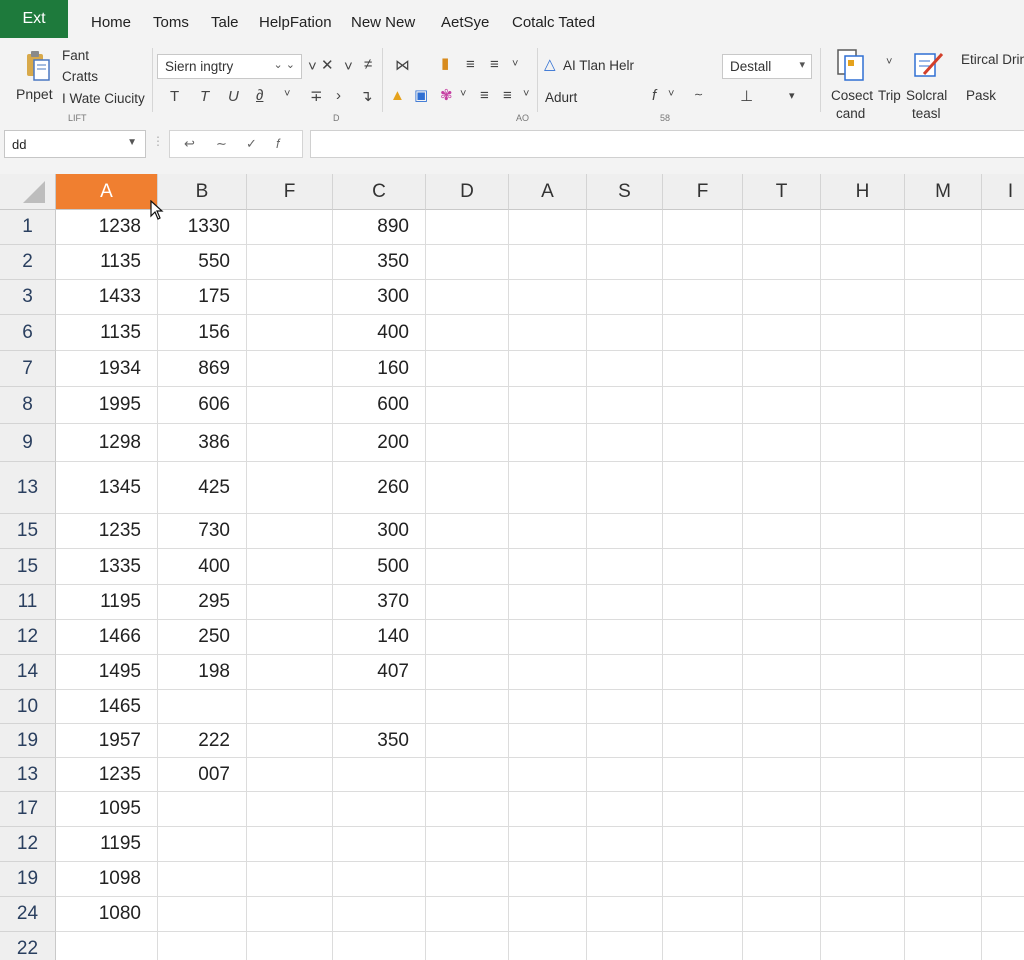 The image size is (1024, 960). Describe the element at coordinates (202, 192) in the screenshot. I see `column-header: B` at that location.